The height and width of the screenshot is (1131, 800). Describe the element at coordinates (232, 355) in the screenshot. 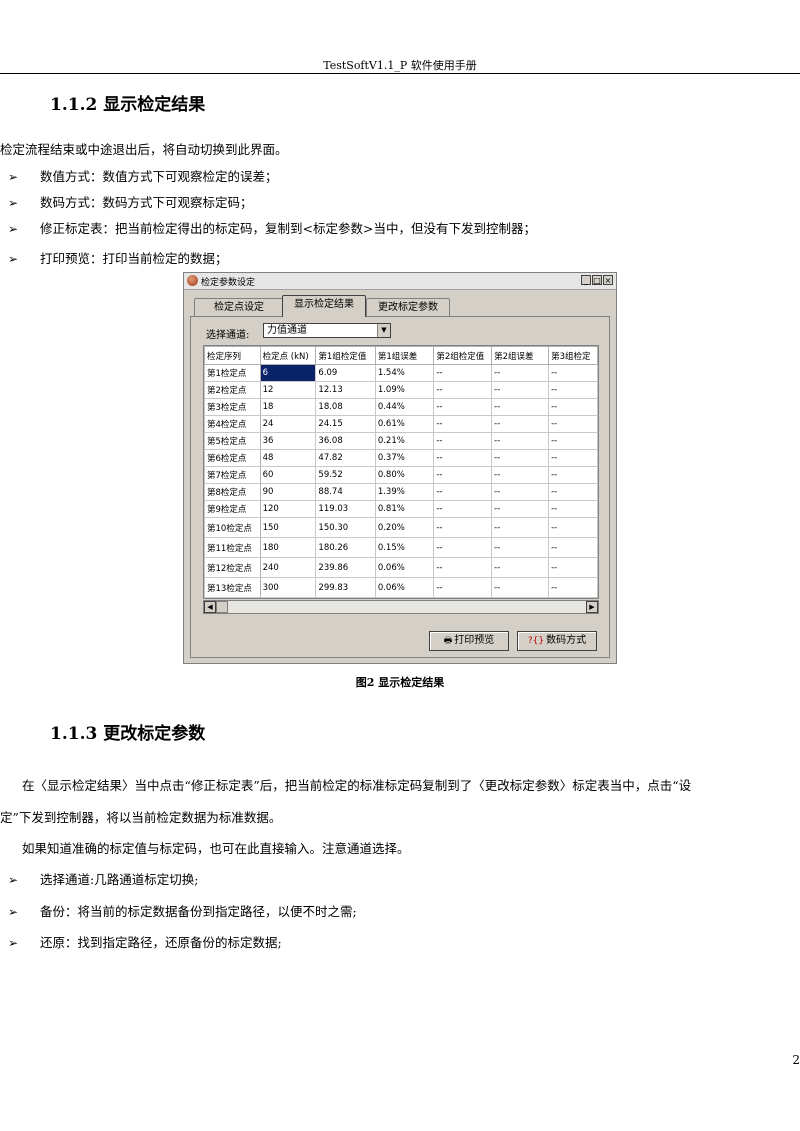

I see `column-header: 检定序列` at that location.